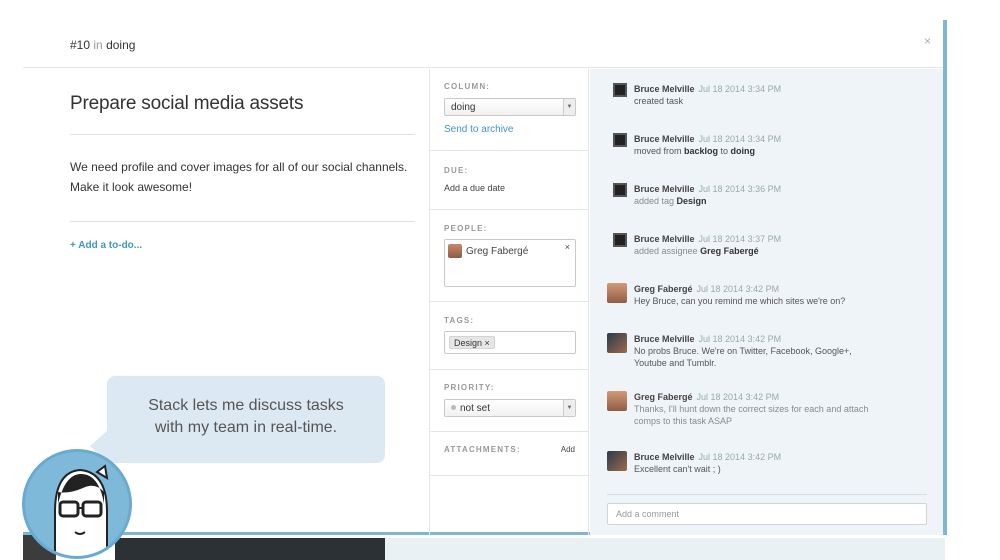 The width and height of the screenshot is (1000, 560). I want to click on tag-chip: Design ×, so click(472, 342).